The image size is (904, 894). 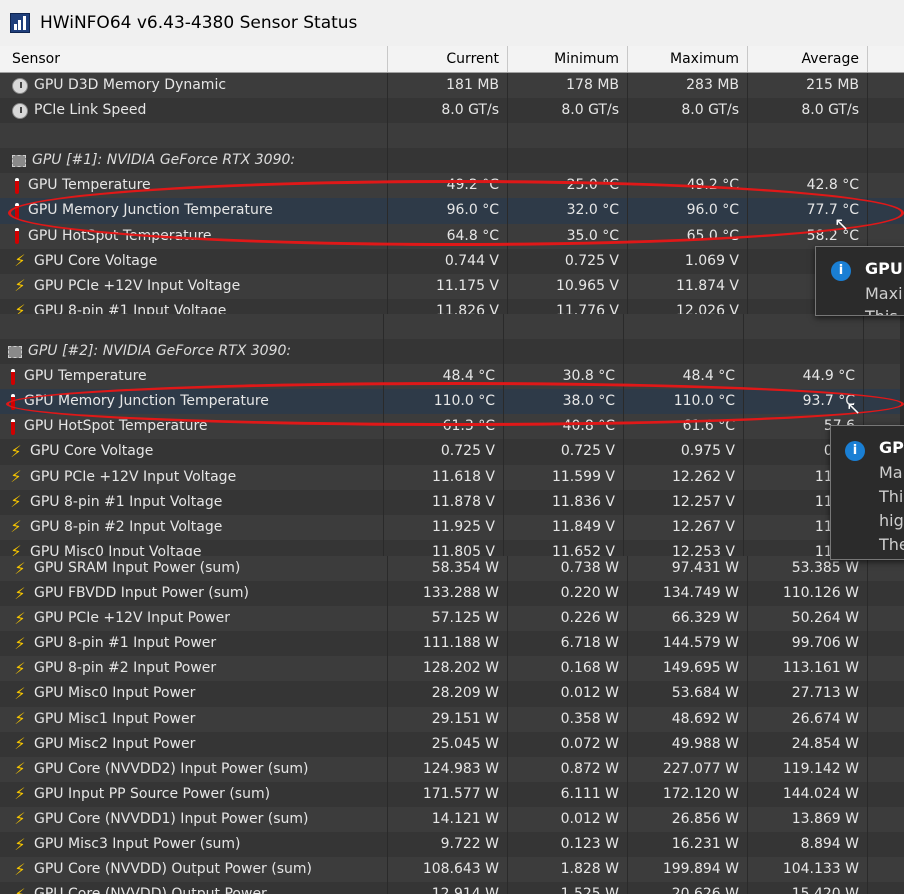 I want to click on info-icon: i, so click(x=841, y=271).